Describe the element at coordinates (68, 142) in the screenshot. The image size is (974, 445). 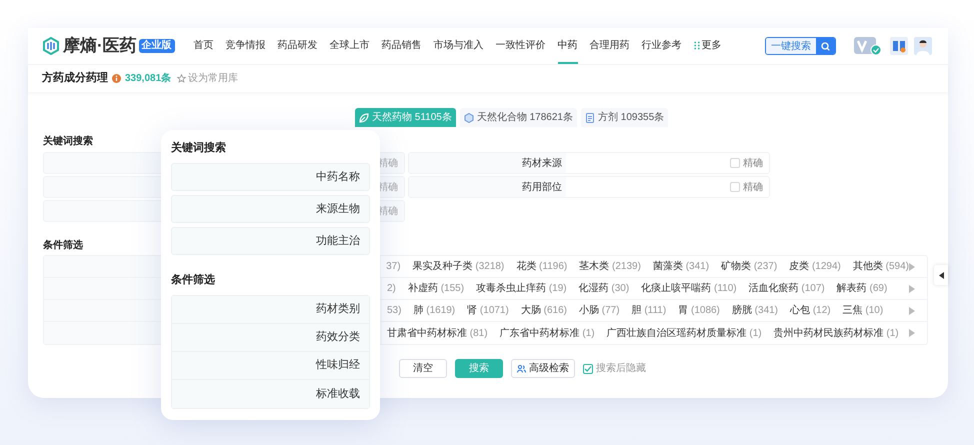
I see `section-label: 关键词搜索` at that location.